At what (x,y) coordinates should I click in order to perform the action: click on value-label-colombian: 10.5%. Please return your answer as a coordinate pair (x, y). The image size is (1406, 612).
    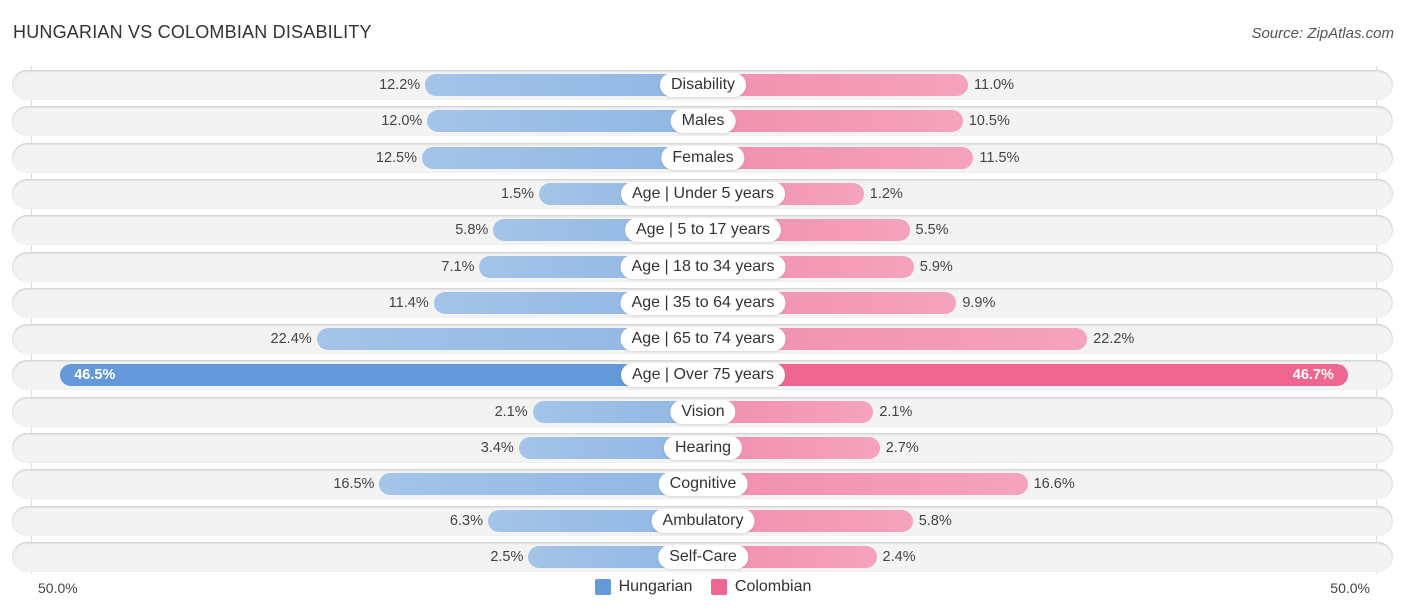
    Looking at the image, I should click on (989, 121).